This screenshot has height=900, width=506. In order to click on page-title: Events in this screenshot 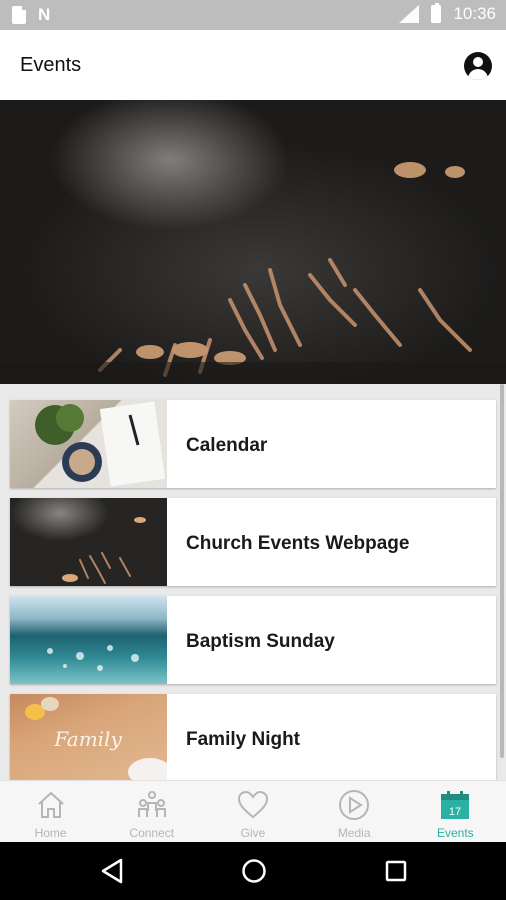, I will do `click(51, 65)`.